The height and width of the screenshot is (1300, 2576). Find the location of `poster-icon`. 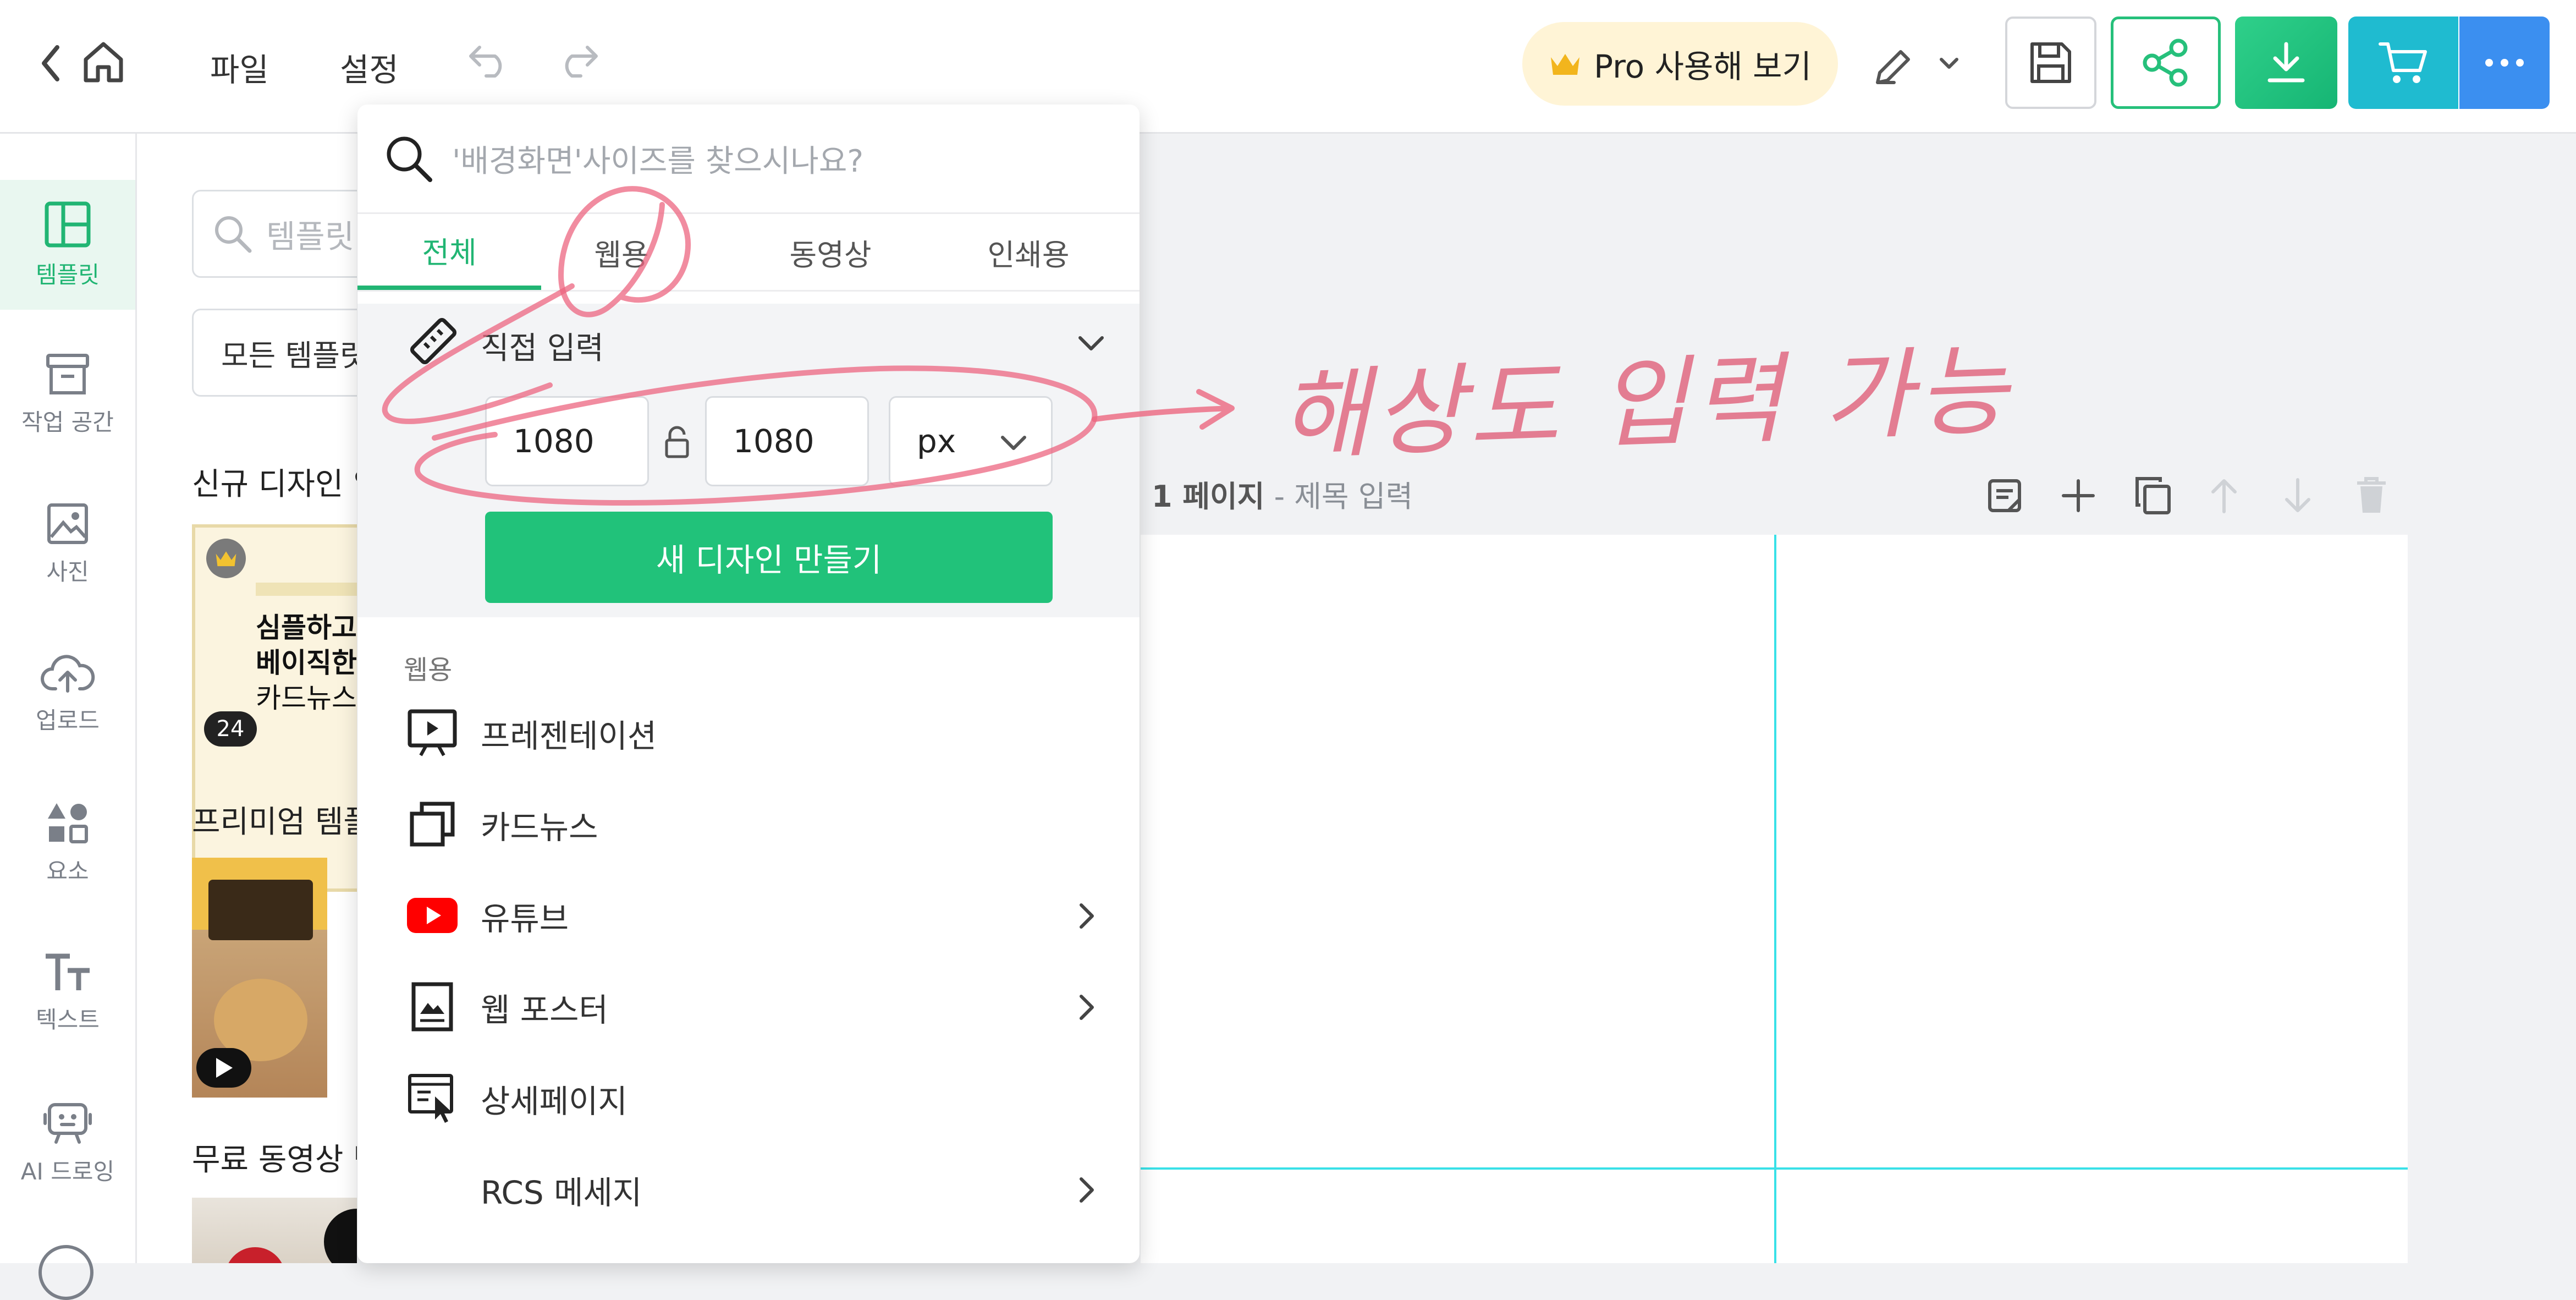

poster-icon is located at coordinates (432, 1006).